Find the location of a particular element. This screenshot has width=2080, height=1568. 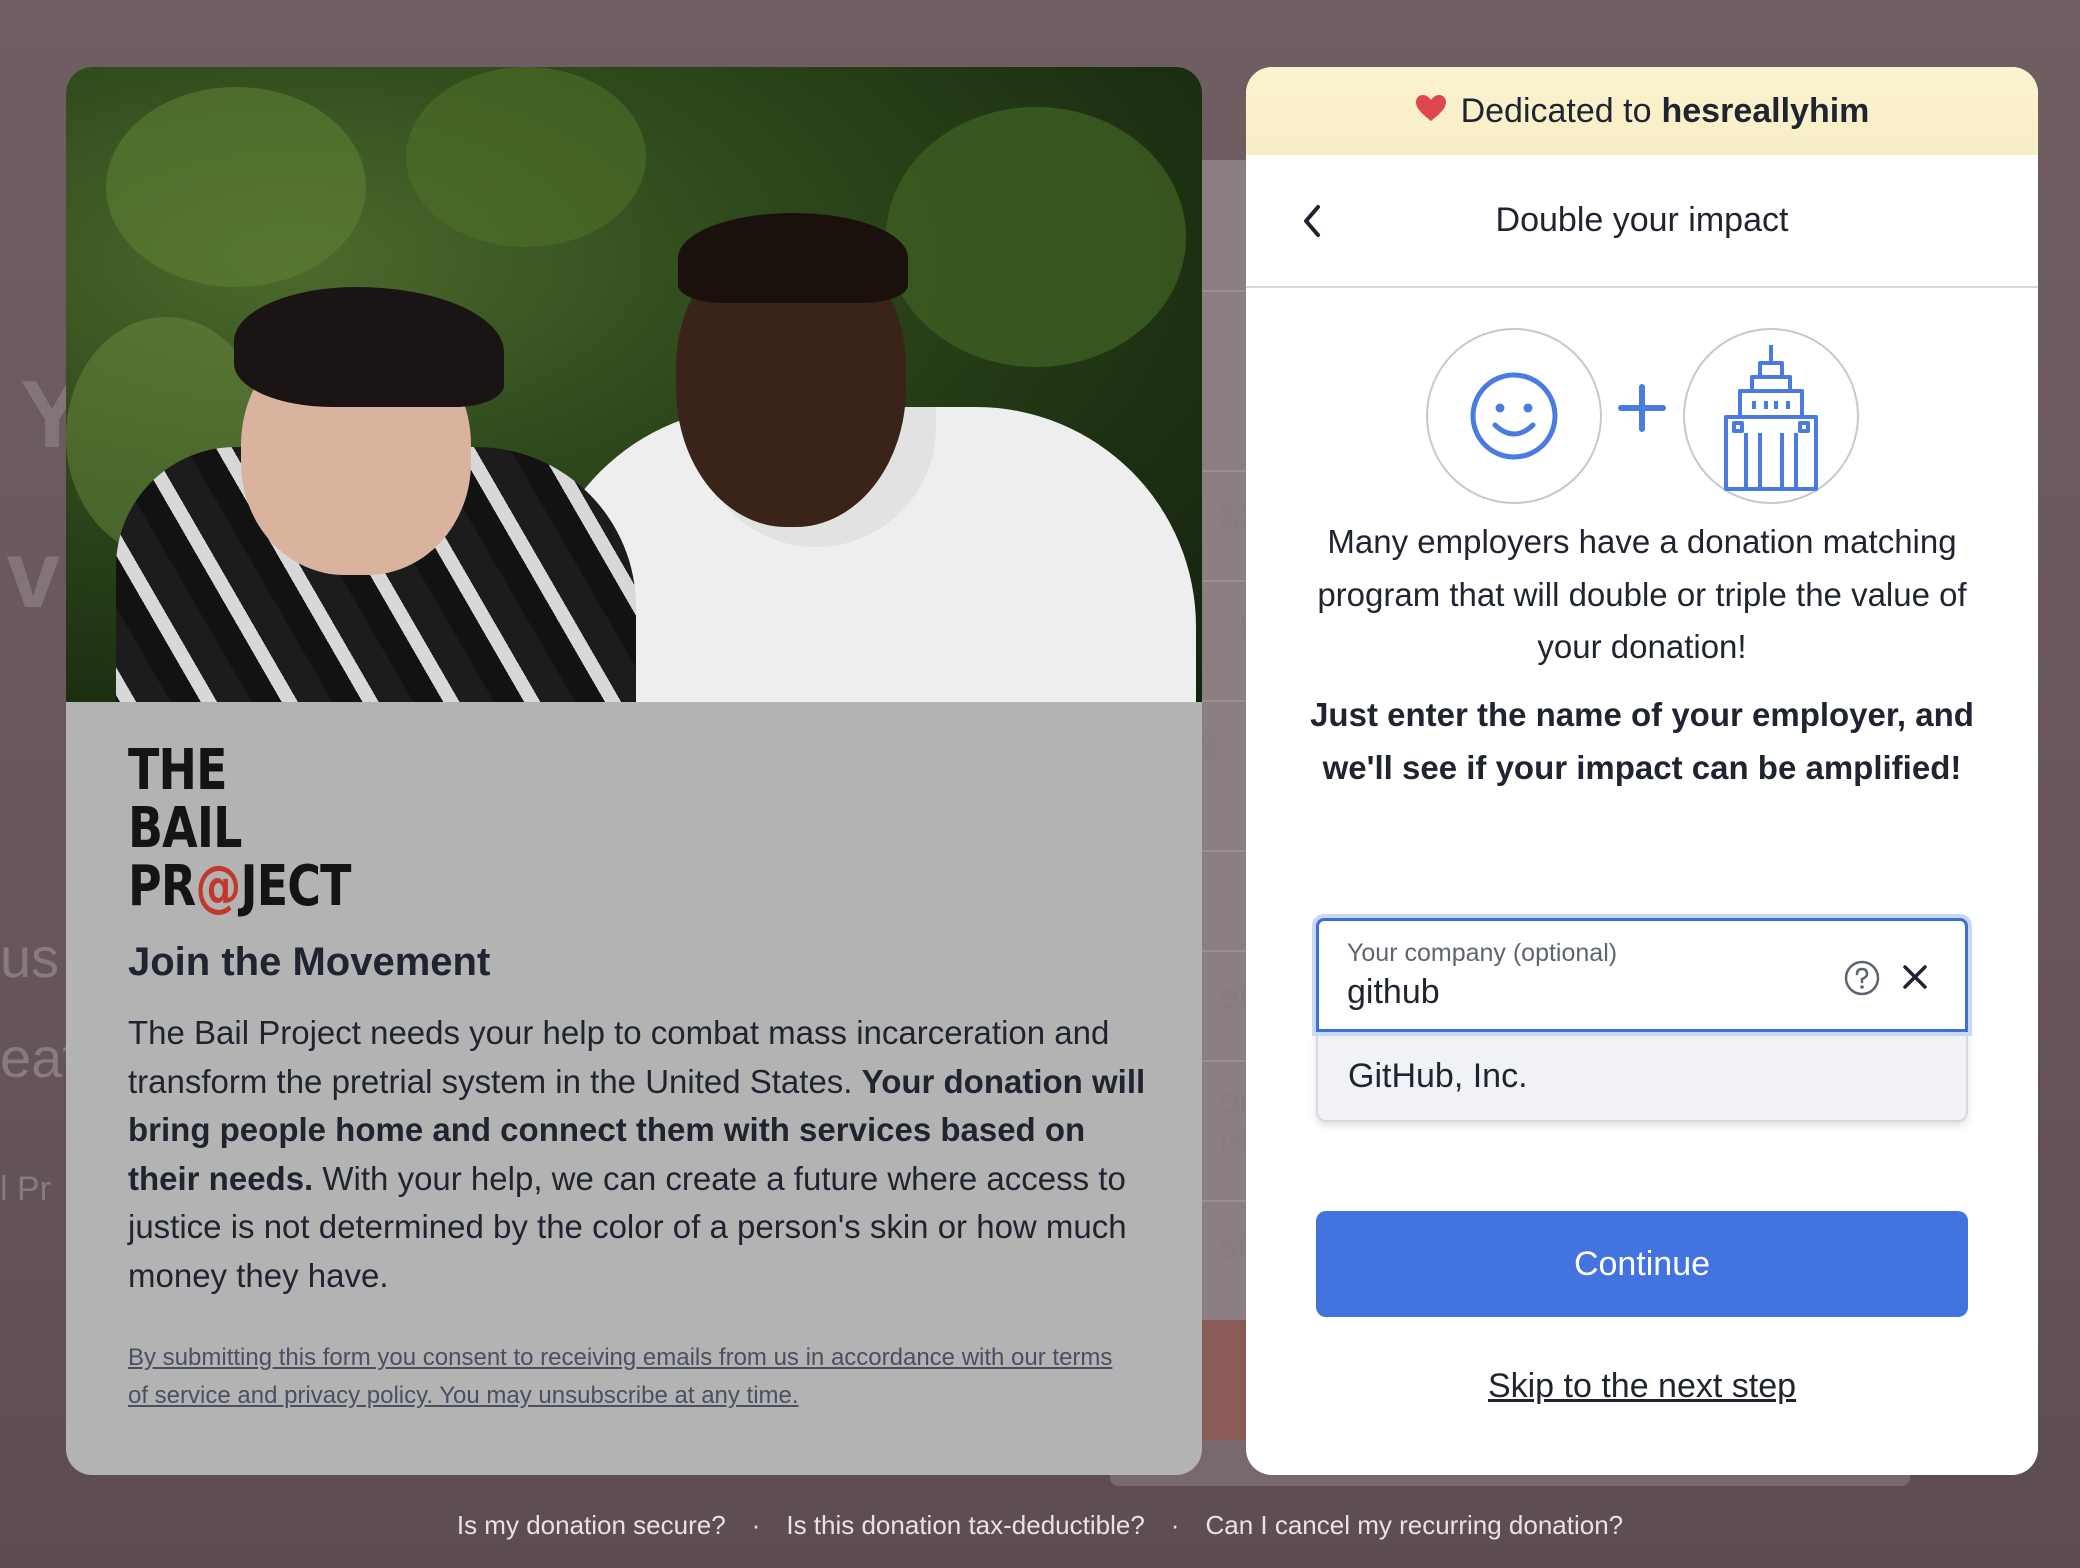

bg-form-text: $ is located at coordinates (1209, 747).